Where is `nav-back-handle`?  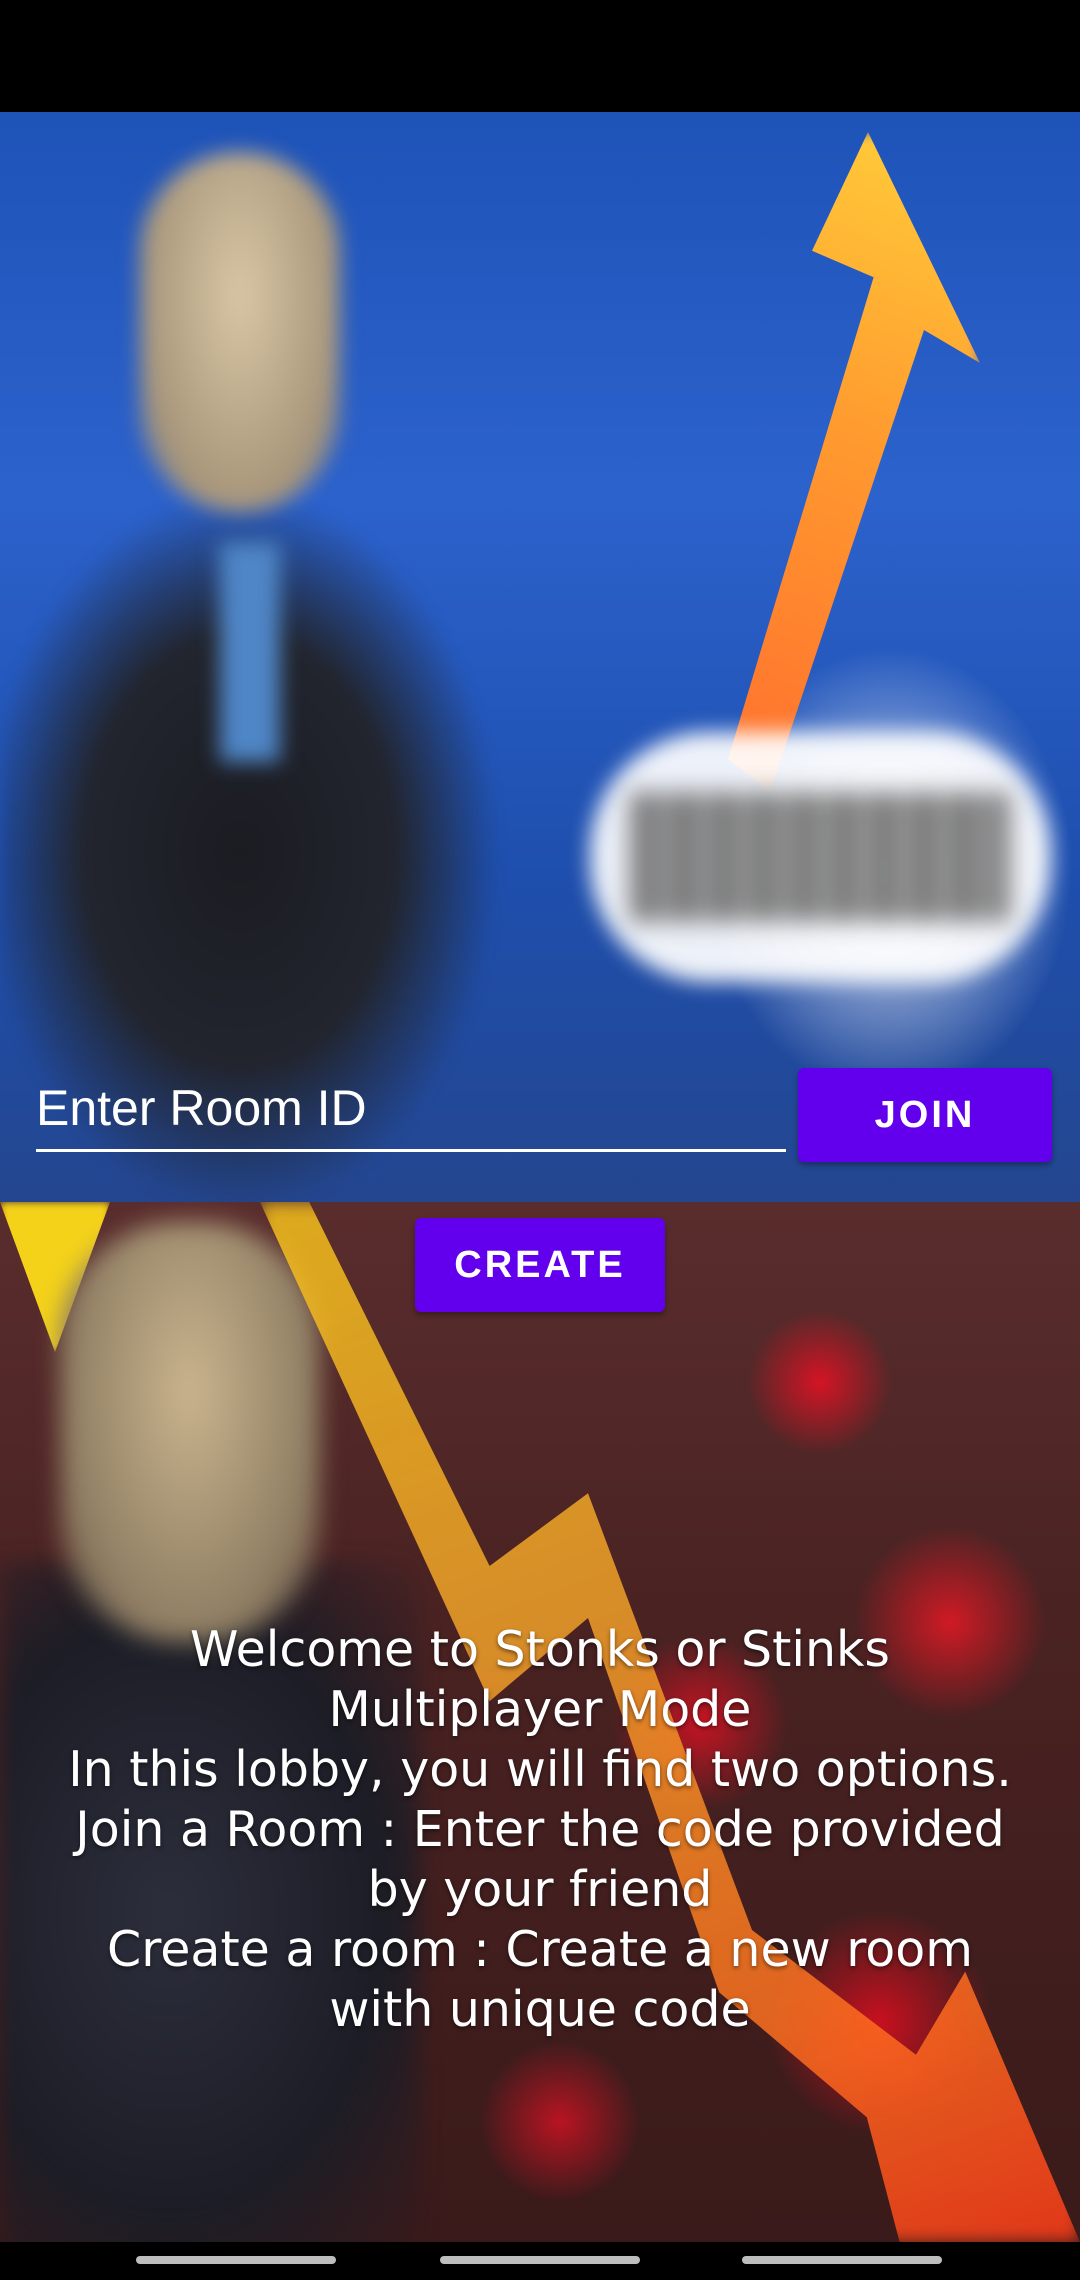 nav-back-handle is located at coordinates (236, 2260).